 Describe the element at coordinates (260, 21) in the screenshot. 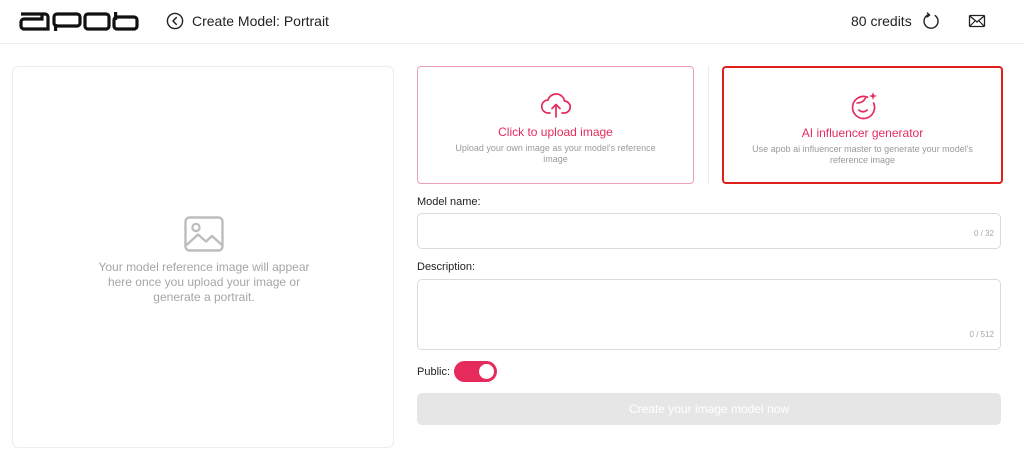

I see `page-title: Create Model: Portrait` at that location.